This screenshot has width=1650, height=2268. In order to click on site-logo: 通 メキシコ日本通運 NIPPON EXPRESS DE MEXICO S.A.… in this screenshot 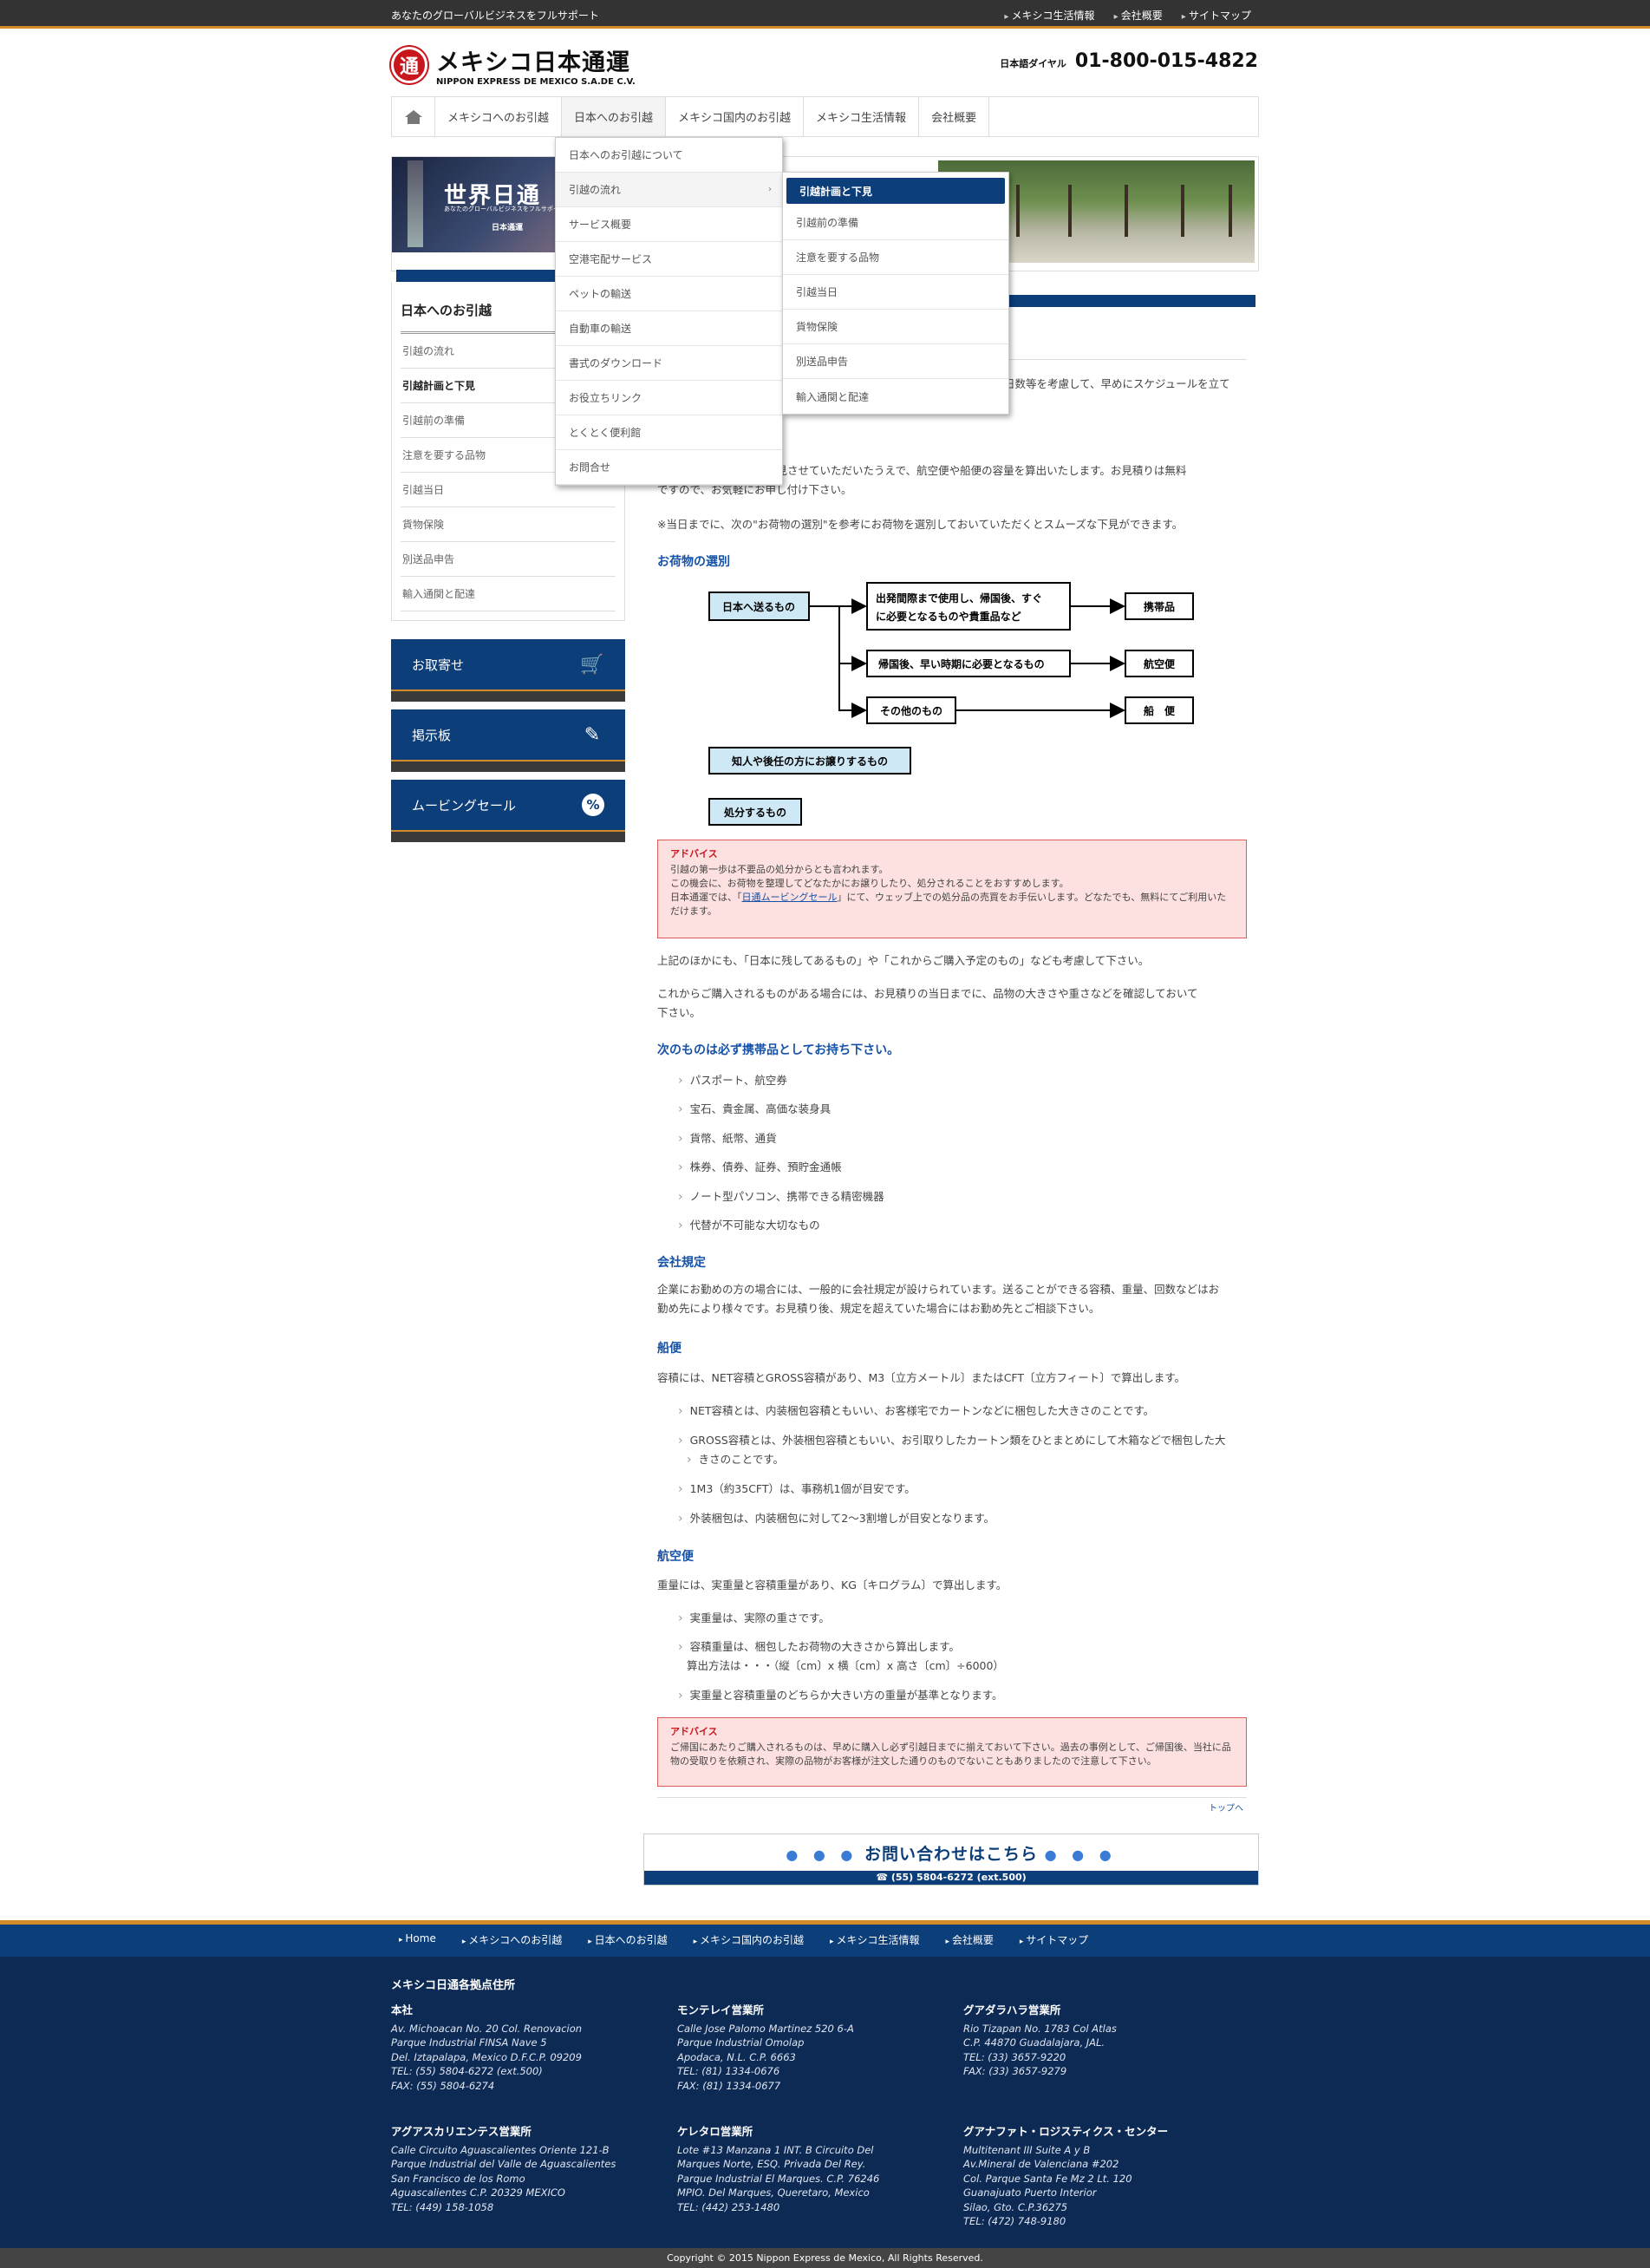, I will do `click(513, 65)`.